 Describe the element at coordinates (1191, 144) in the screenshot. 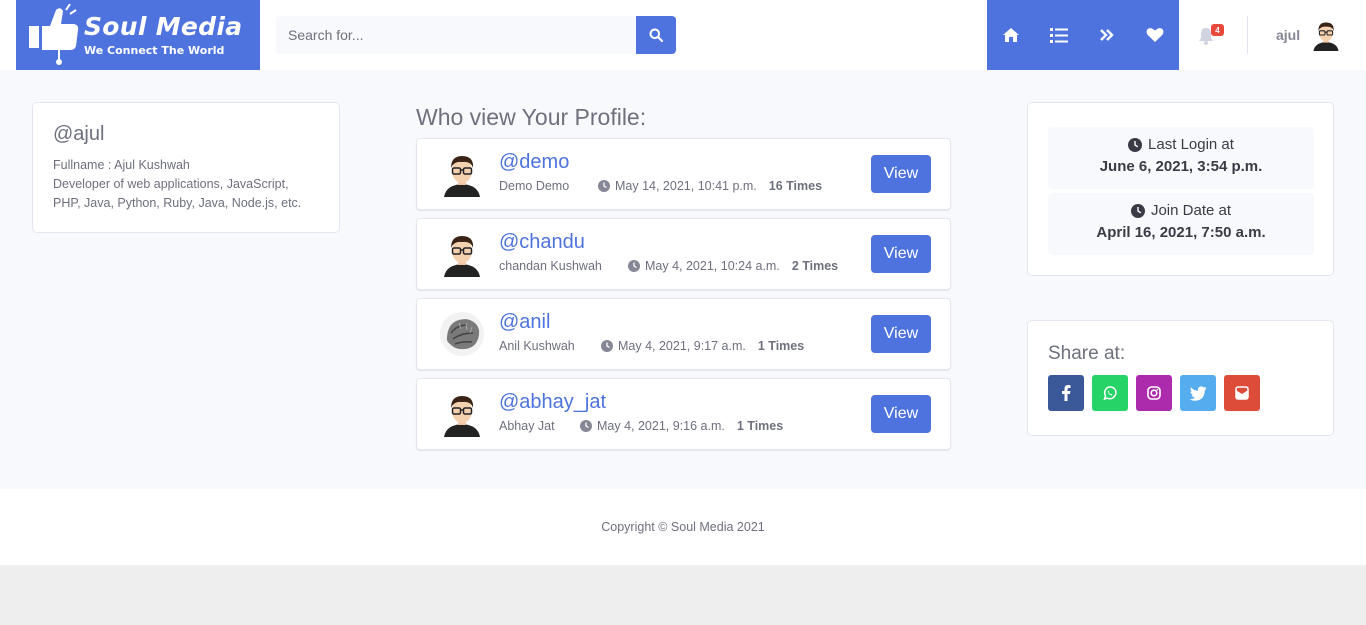

I see `last-login-label: Last Login at` at that location.